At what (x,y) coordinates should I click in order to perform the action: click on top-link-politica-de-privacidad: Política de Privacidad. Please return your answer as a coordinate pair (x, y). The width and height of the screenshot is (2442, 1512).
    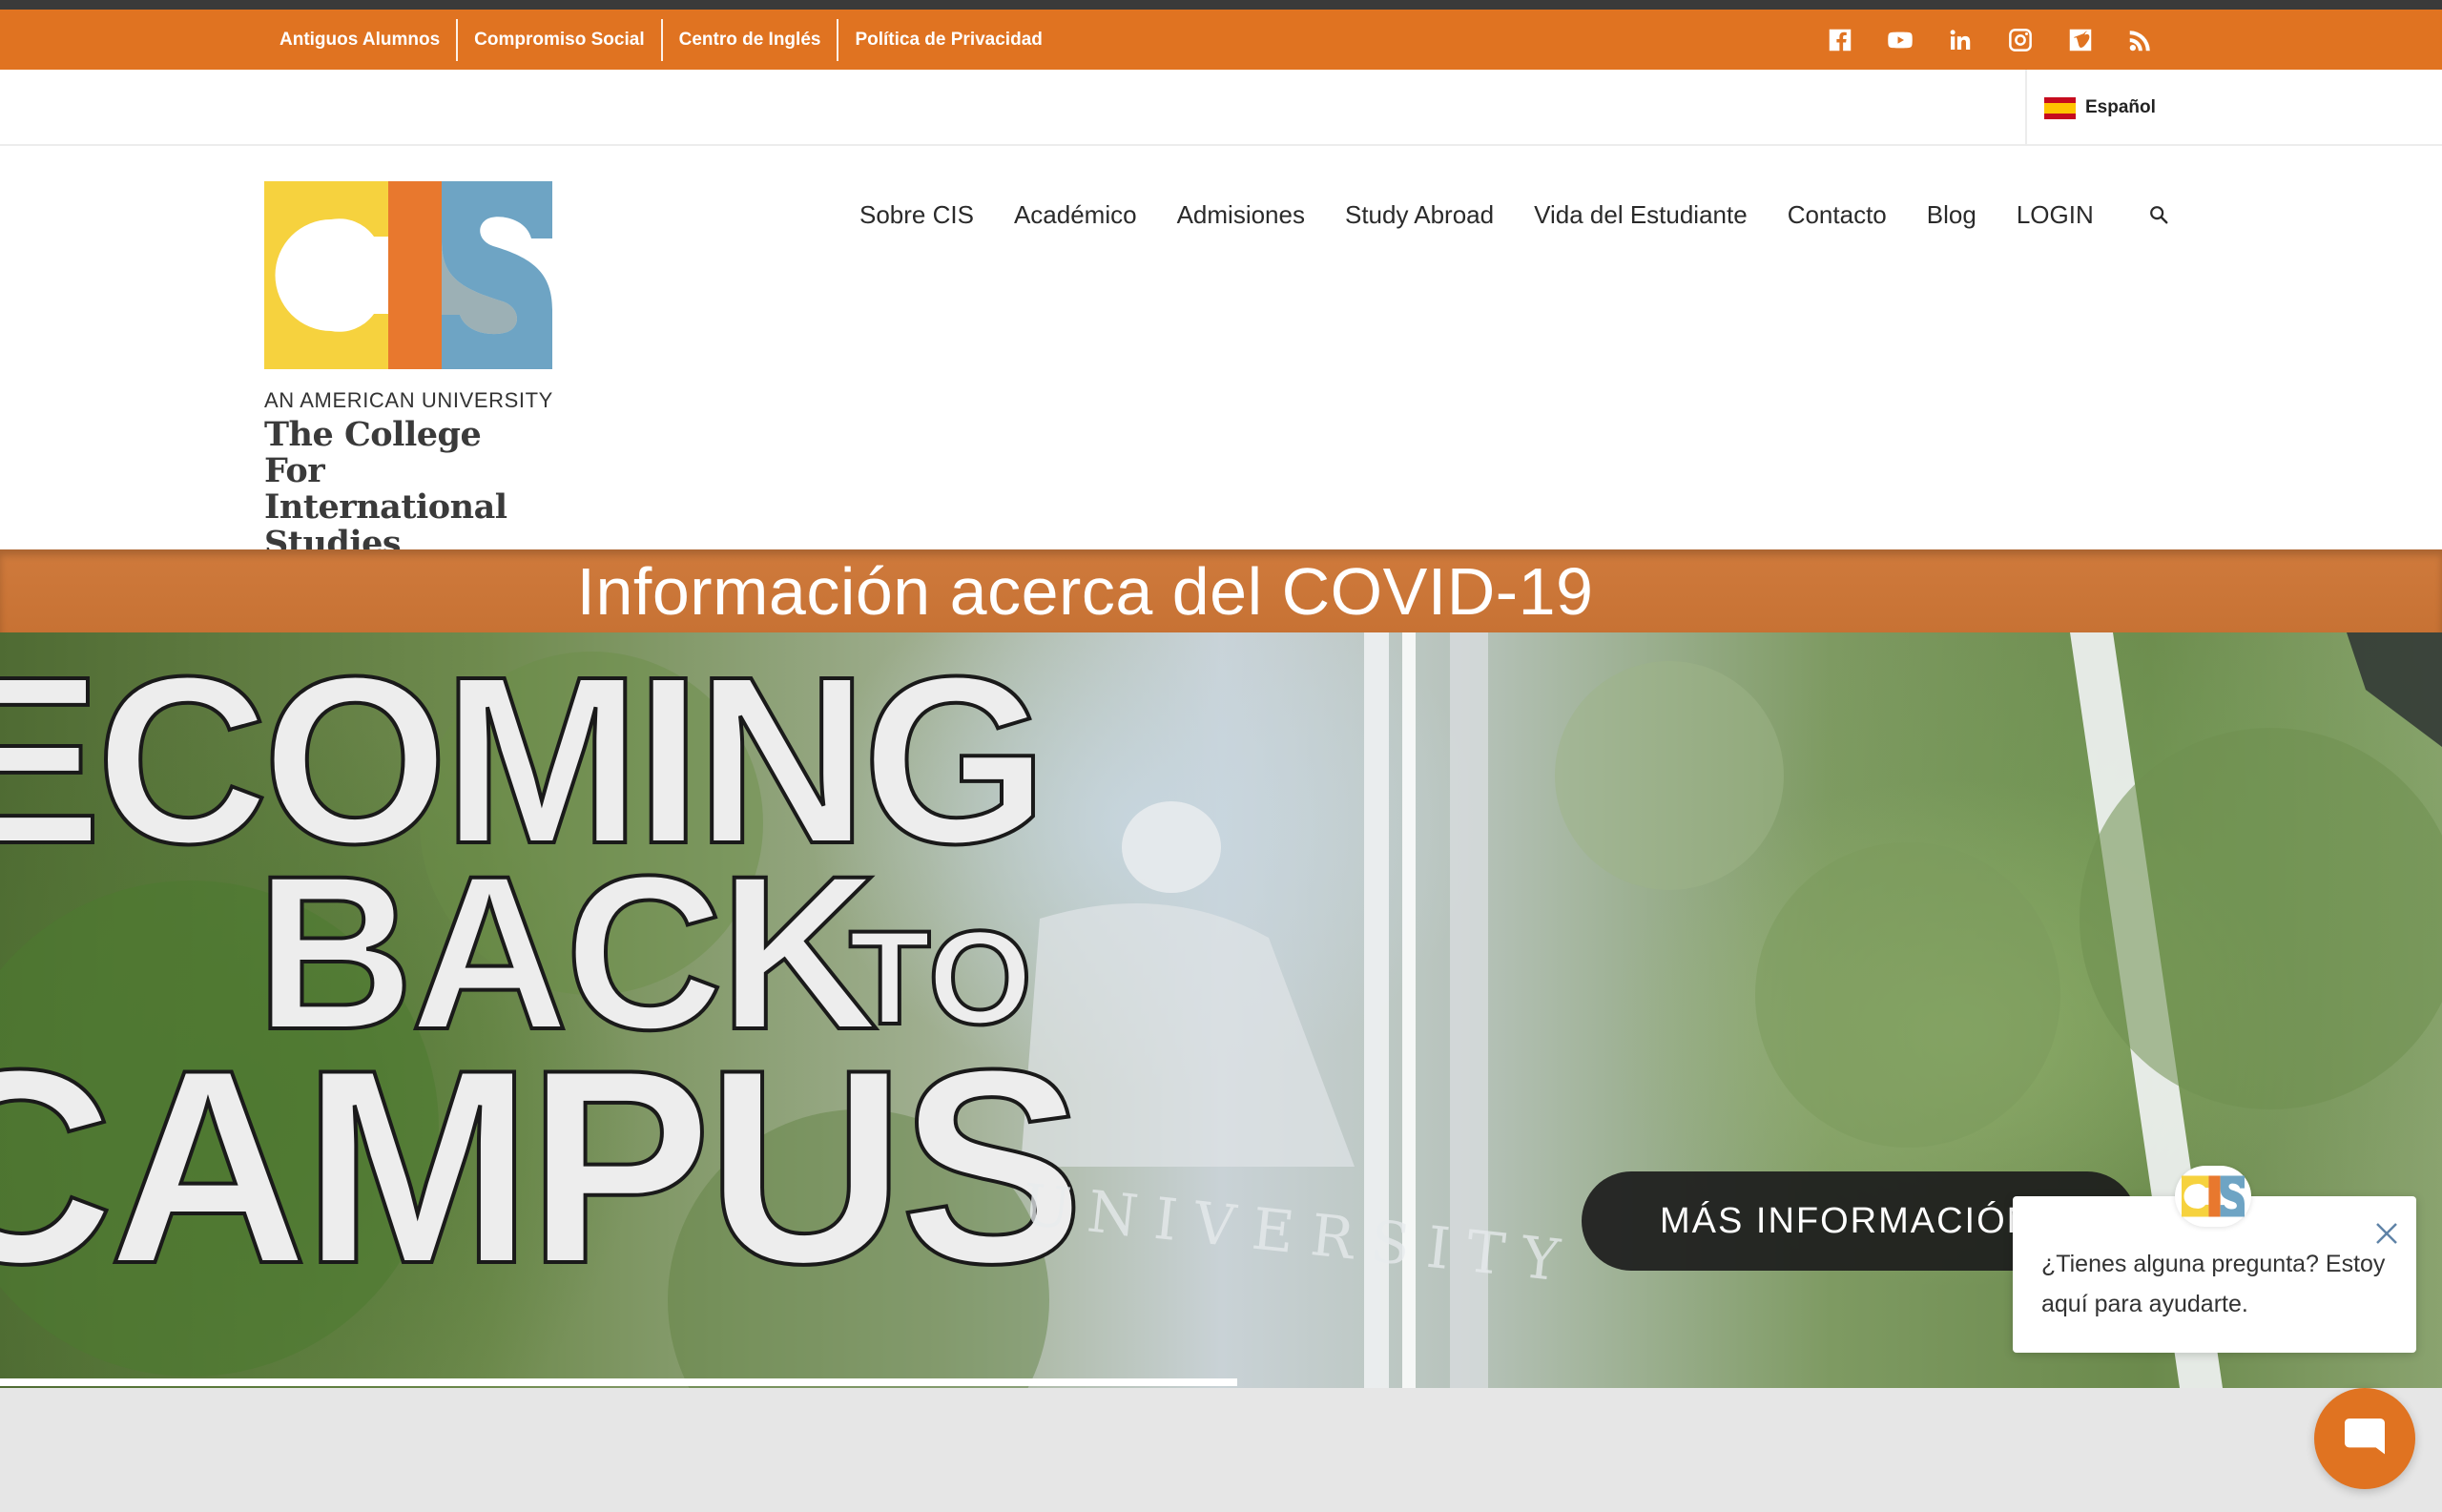
    Looking at the image, I should click on (948, 40).